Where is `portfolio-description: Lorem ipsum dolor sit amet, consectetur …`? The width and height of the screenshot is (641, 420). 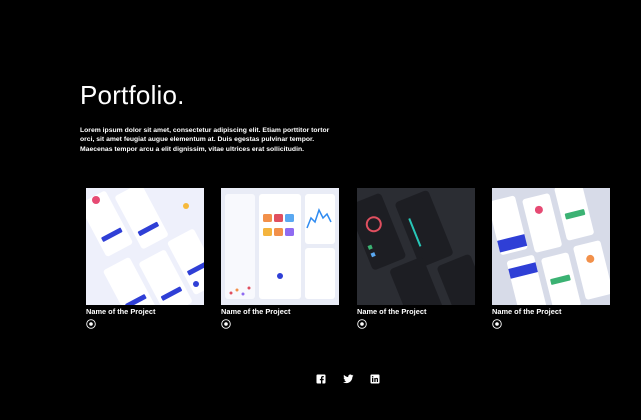
portfolio-description: Lorem ipsum dolor sit amet, consectetur … is located at coordinates (205, 140).